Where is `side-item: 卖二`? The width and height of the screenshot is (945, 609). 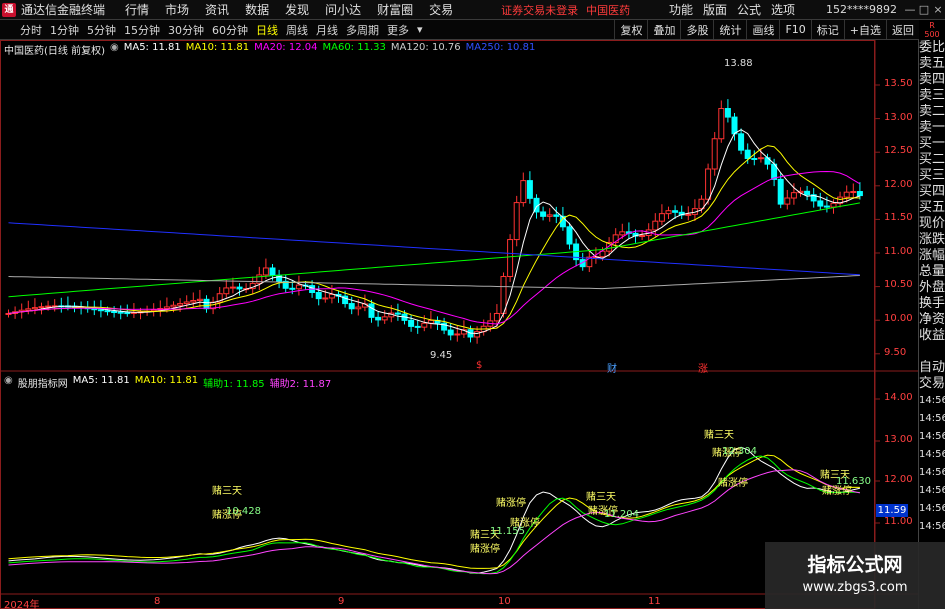
side-item: 卖二 is located at coordinates (932, 112).